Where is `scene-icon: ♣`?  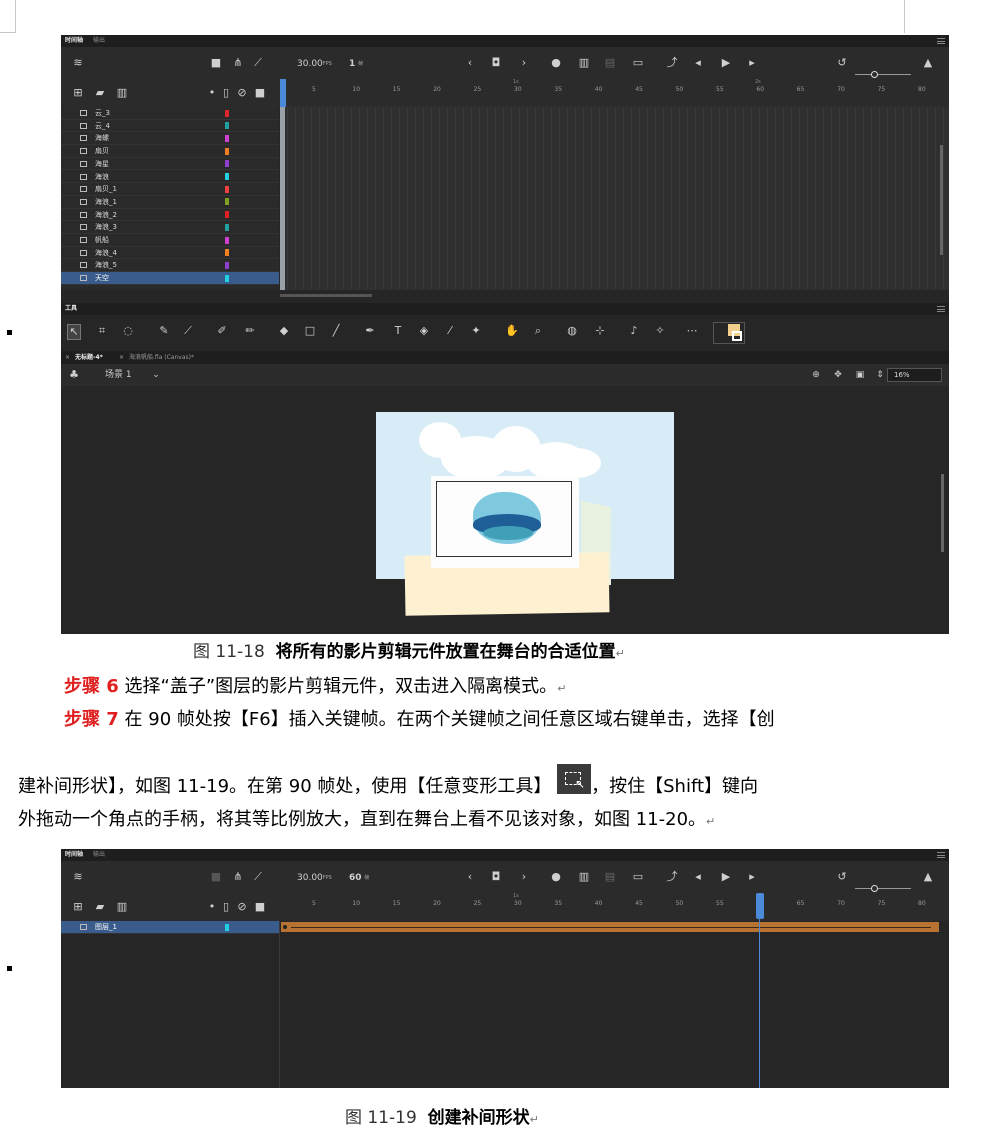 scene-icon: ♣ is located at coordinates (74, 375).